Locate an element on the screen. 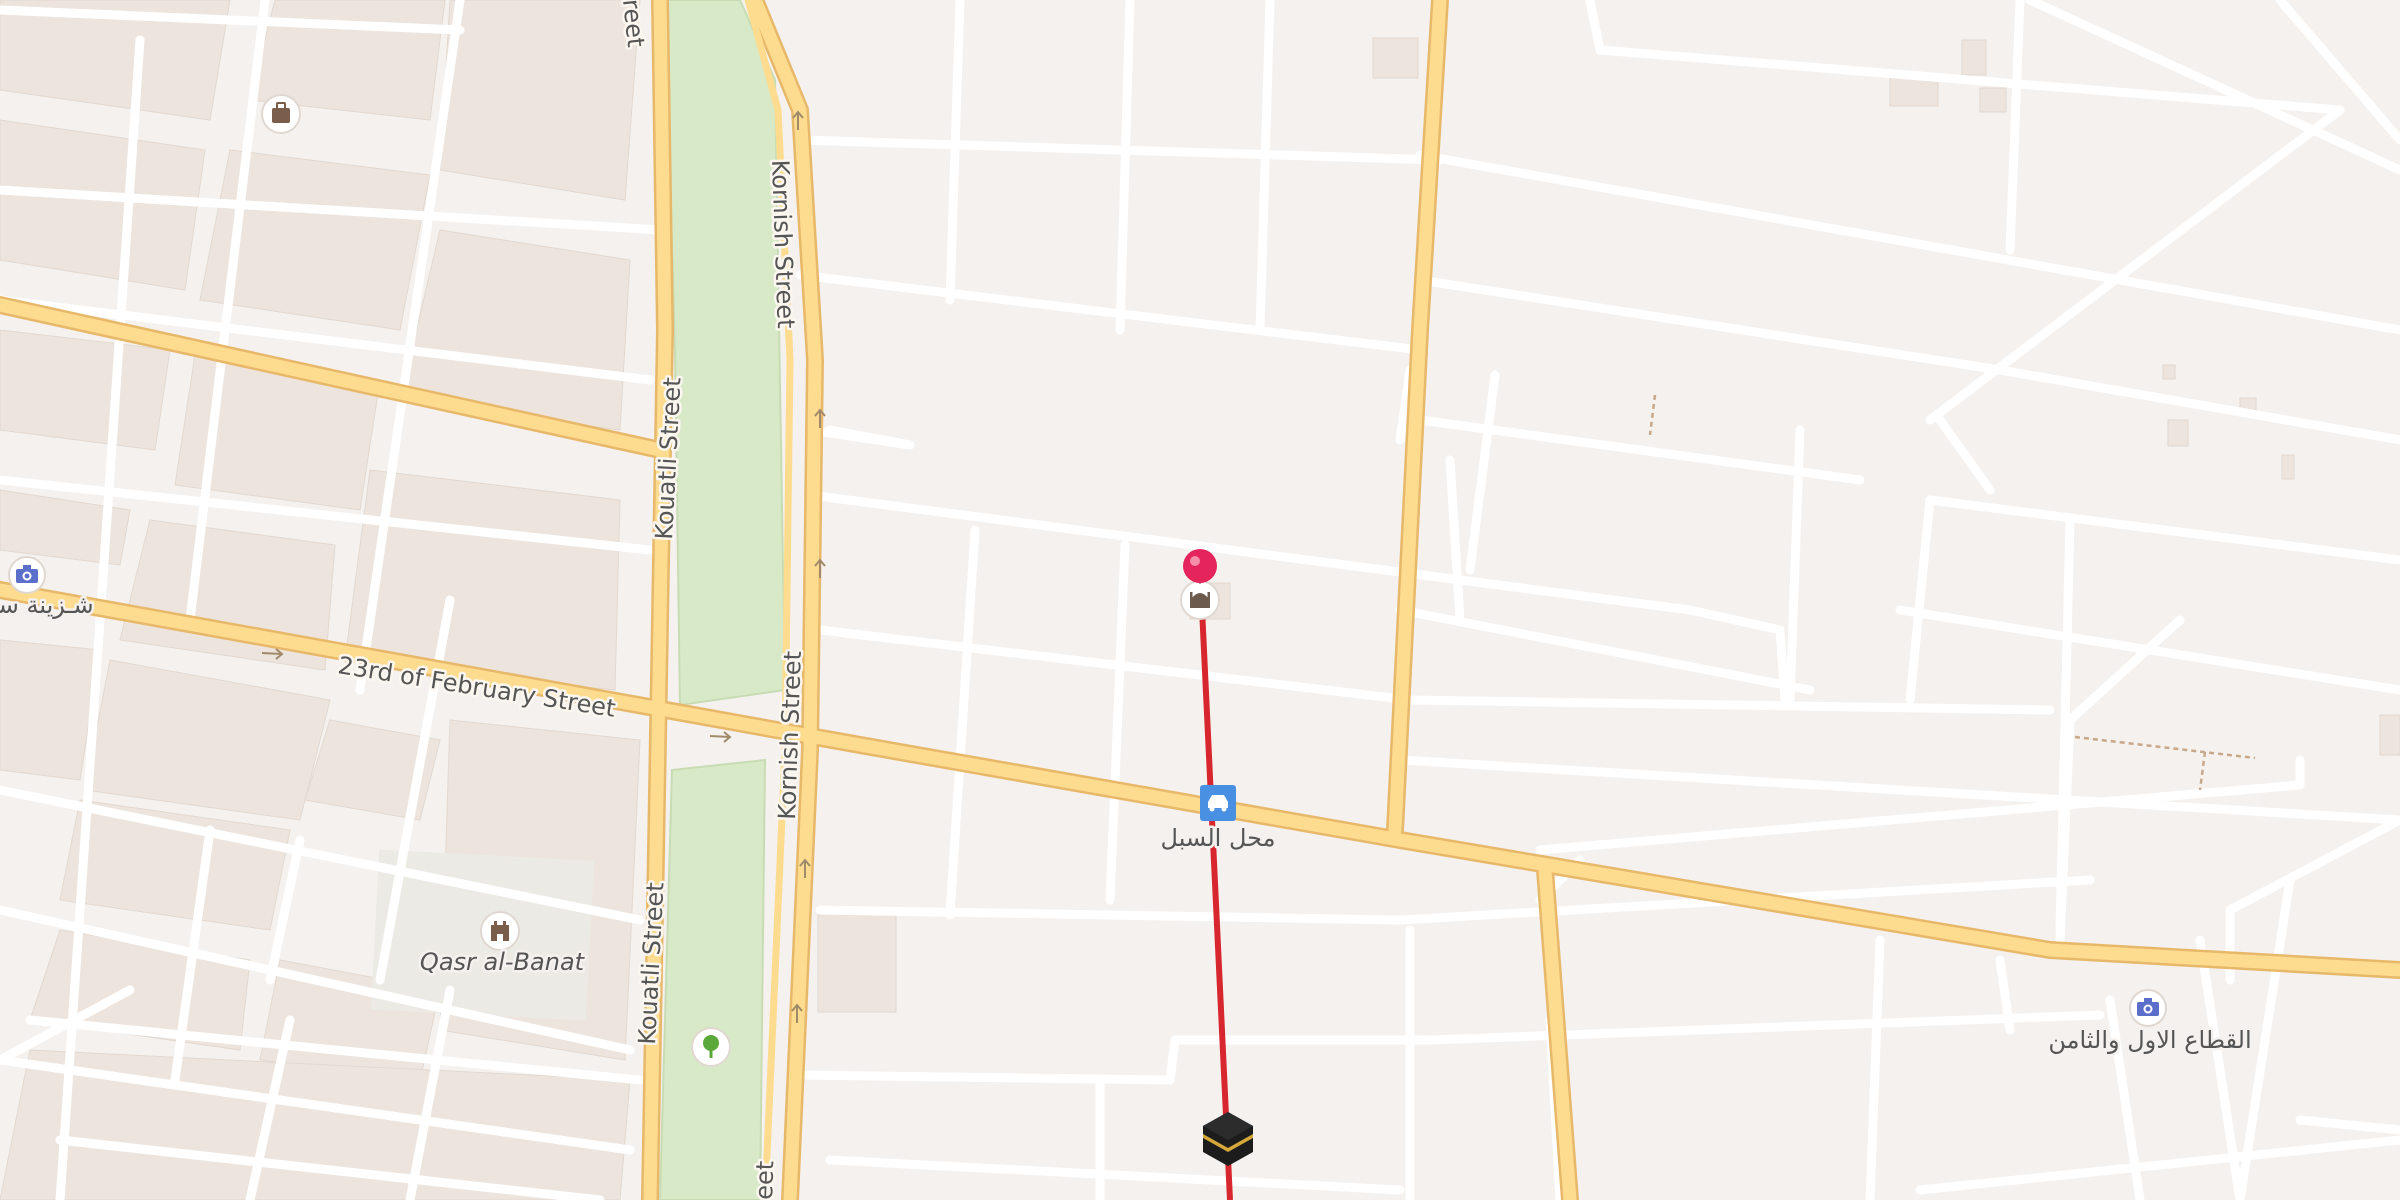  west-place-label: شـزينة سيارة is located at coordinates (47, 605).